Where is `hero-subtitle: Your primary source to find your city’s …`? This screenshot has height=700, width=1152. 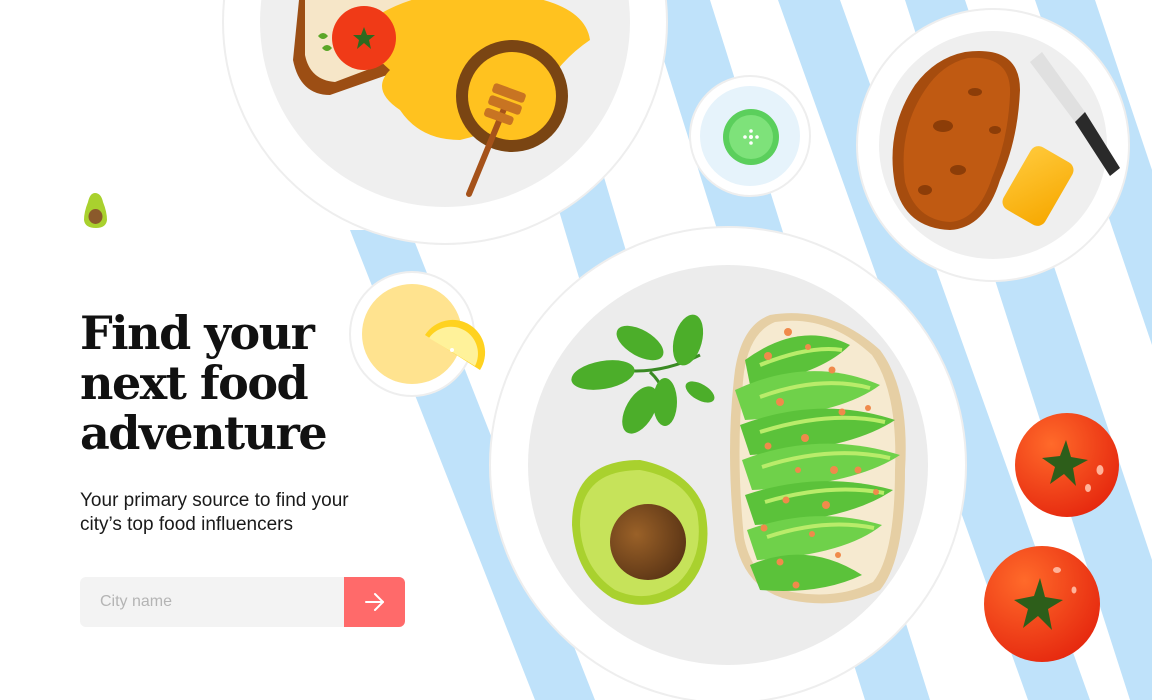
hero-subtitle: Your primary source to find your city’s … is located at coordinates (235, 513).